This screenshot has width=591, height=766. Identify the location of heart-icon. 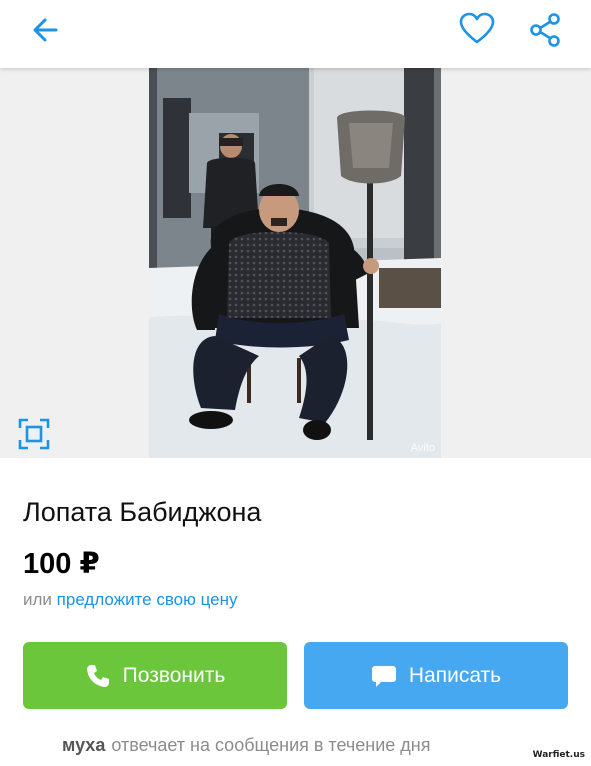
(477, 28).